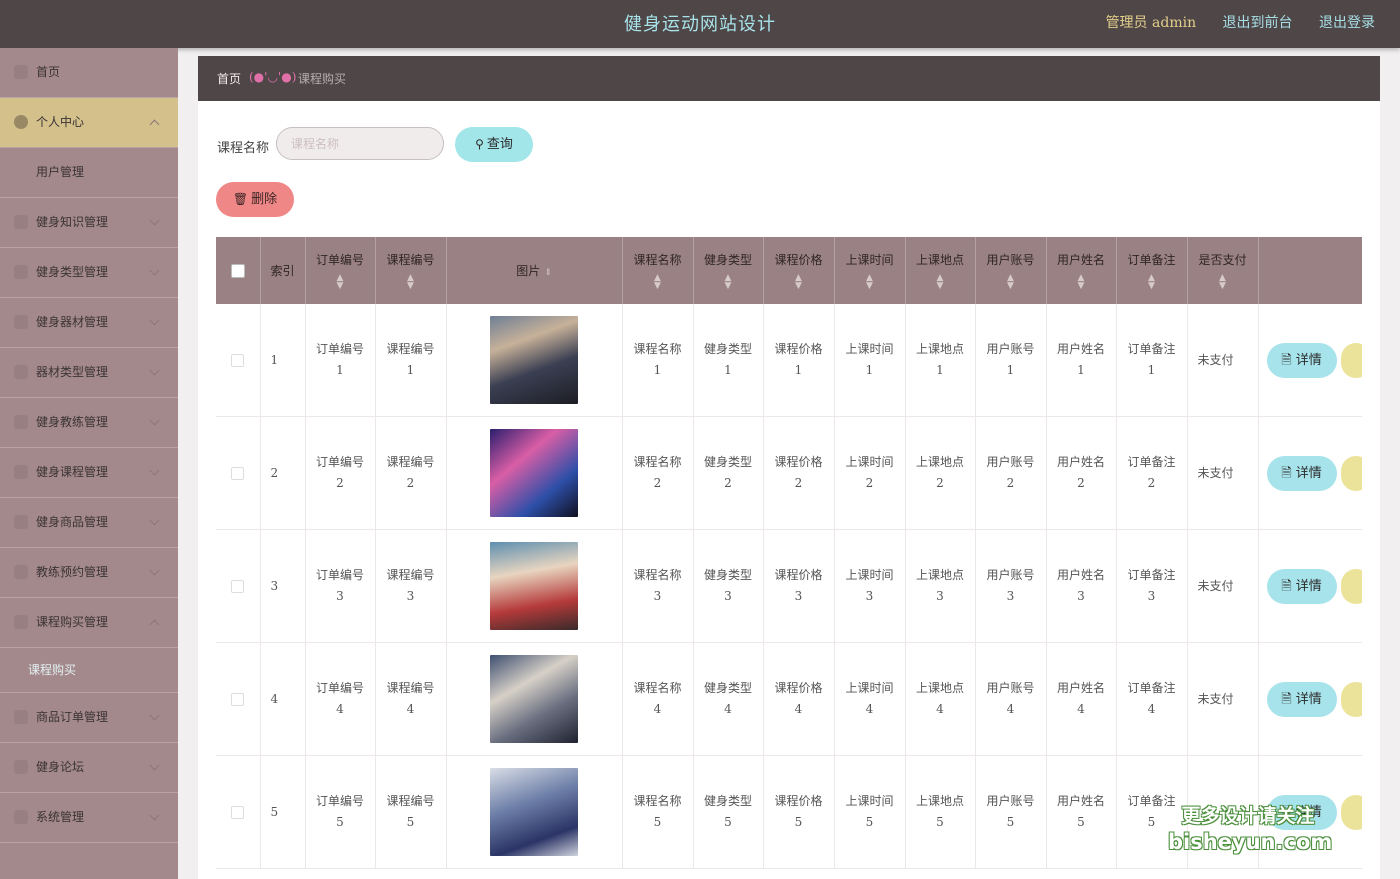  What do you see at coordinates (1347, 23) in the screenshot?
I see `logout-link: 退出登录` at bounding box center [1347, 23].